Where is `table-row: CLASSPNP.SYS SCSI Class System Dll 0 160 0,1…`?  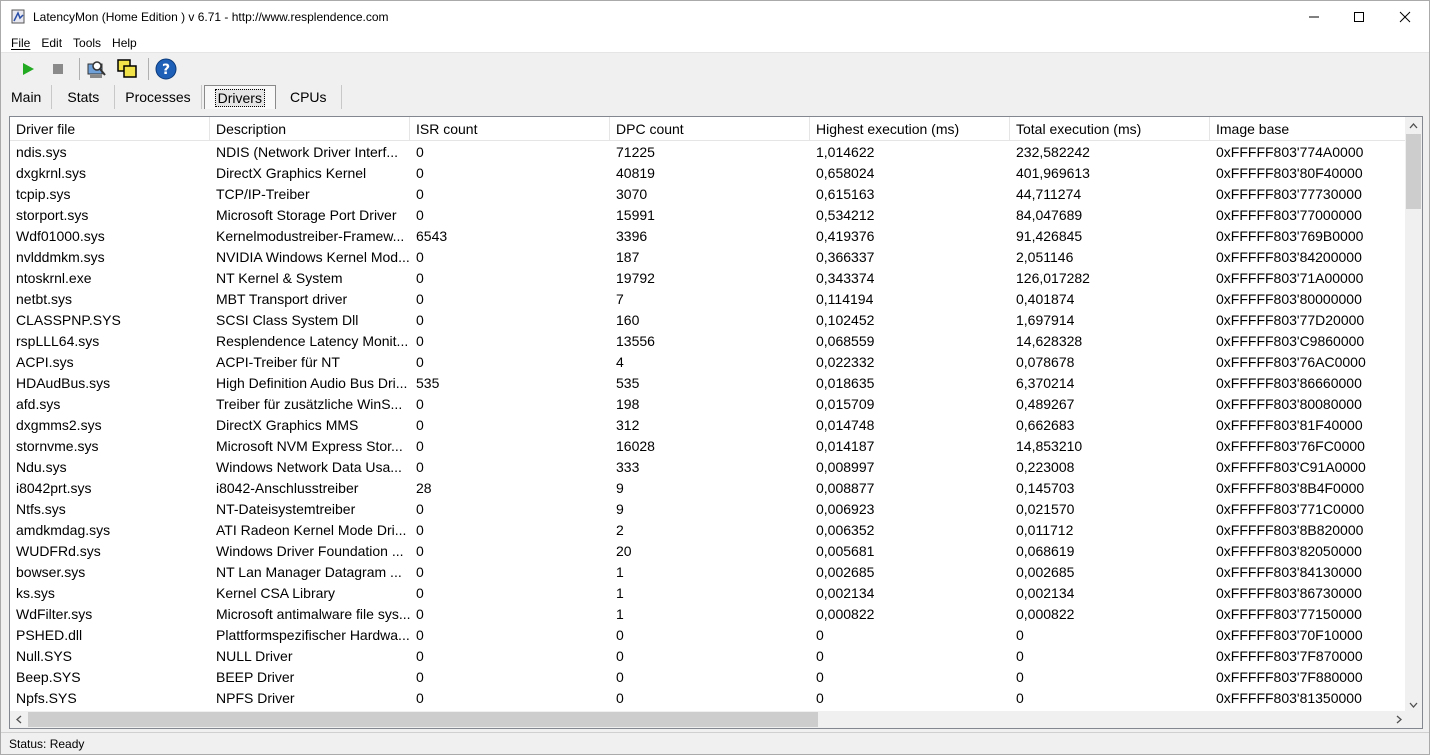
table-row: CLASSPNP.SYS SCSI Class System Dll 0 160 0,1… is located at coordinates (708, 320).